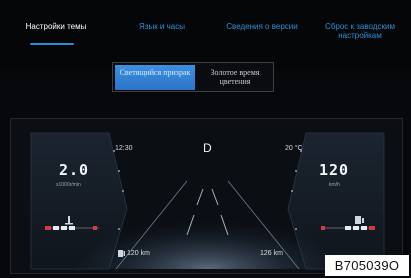  What do you see at coordinates (155, 77) in the screenshot?
I see `theme-option-glowing-ghost: Светящийся призрак` at bounding box center [155, 77].